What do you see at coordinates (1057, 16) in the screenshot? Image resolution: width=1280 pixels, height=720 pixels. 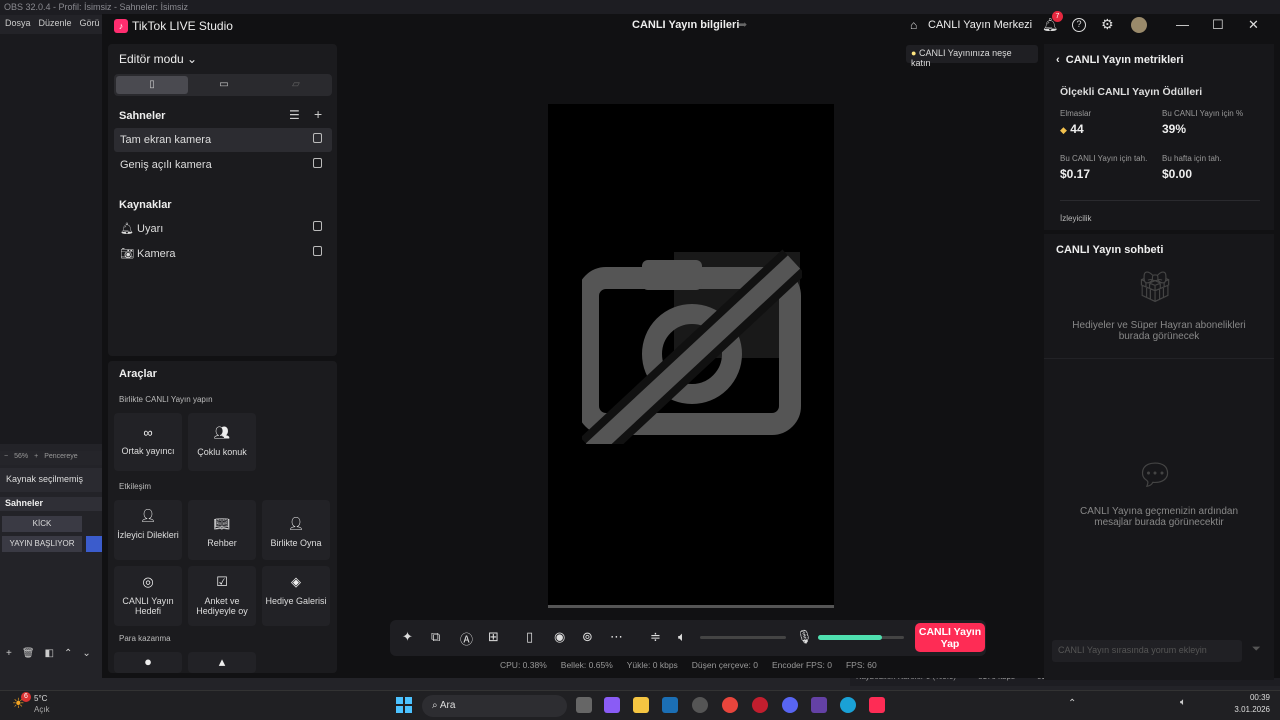 I see `notification-badge: 7` at bounding box center [1057, 16].